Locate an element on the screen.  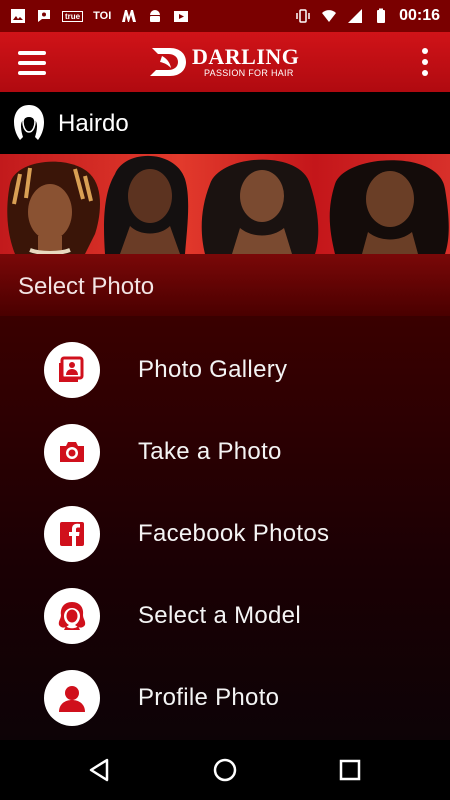
app-toolbar: DARLING PASSION FOR HAIR is located at coordinates (225, 62).